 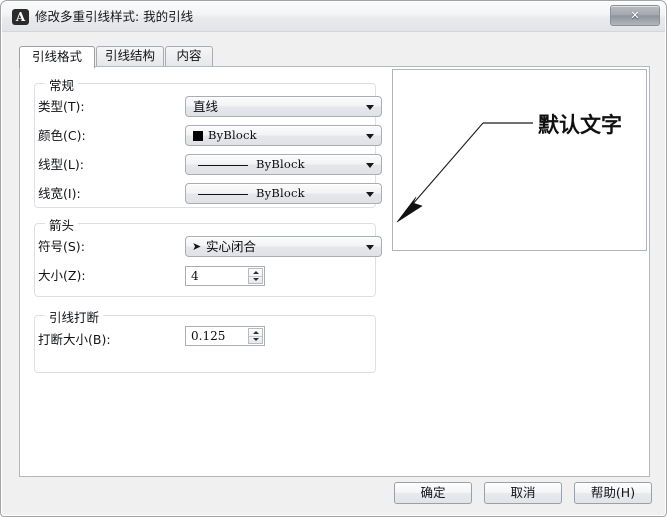 What do you see at coordinates (333, 17) in the screenshot?
I see `title-bar: A 修改多重引线样式: 我的引线 ✕` at bounding box center [333, 17].